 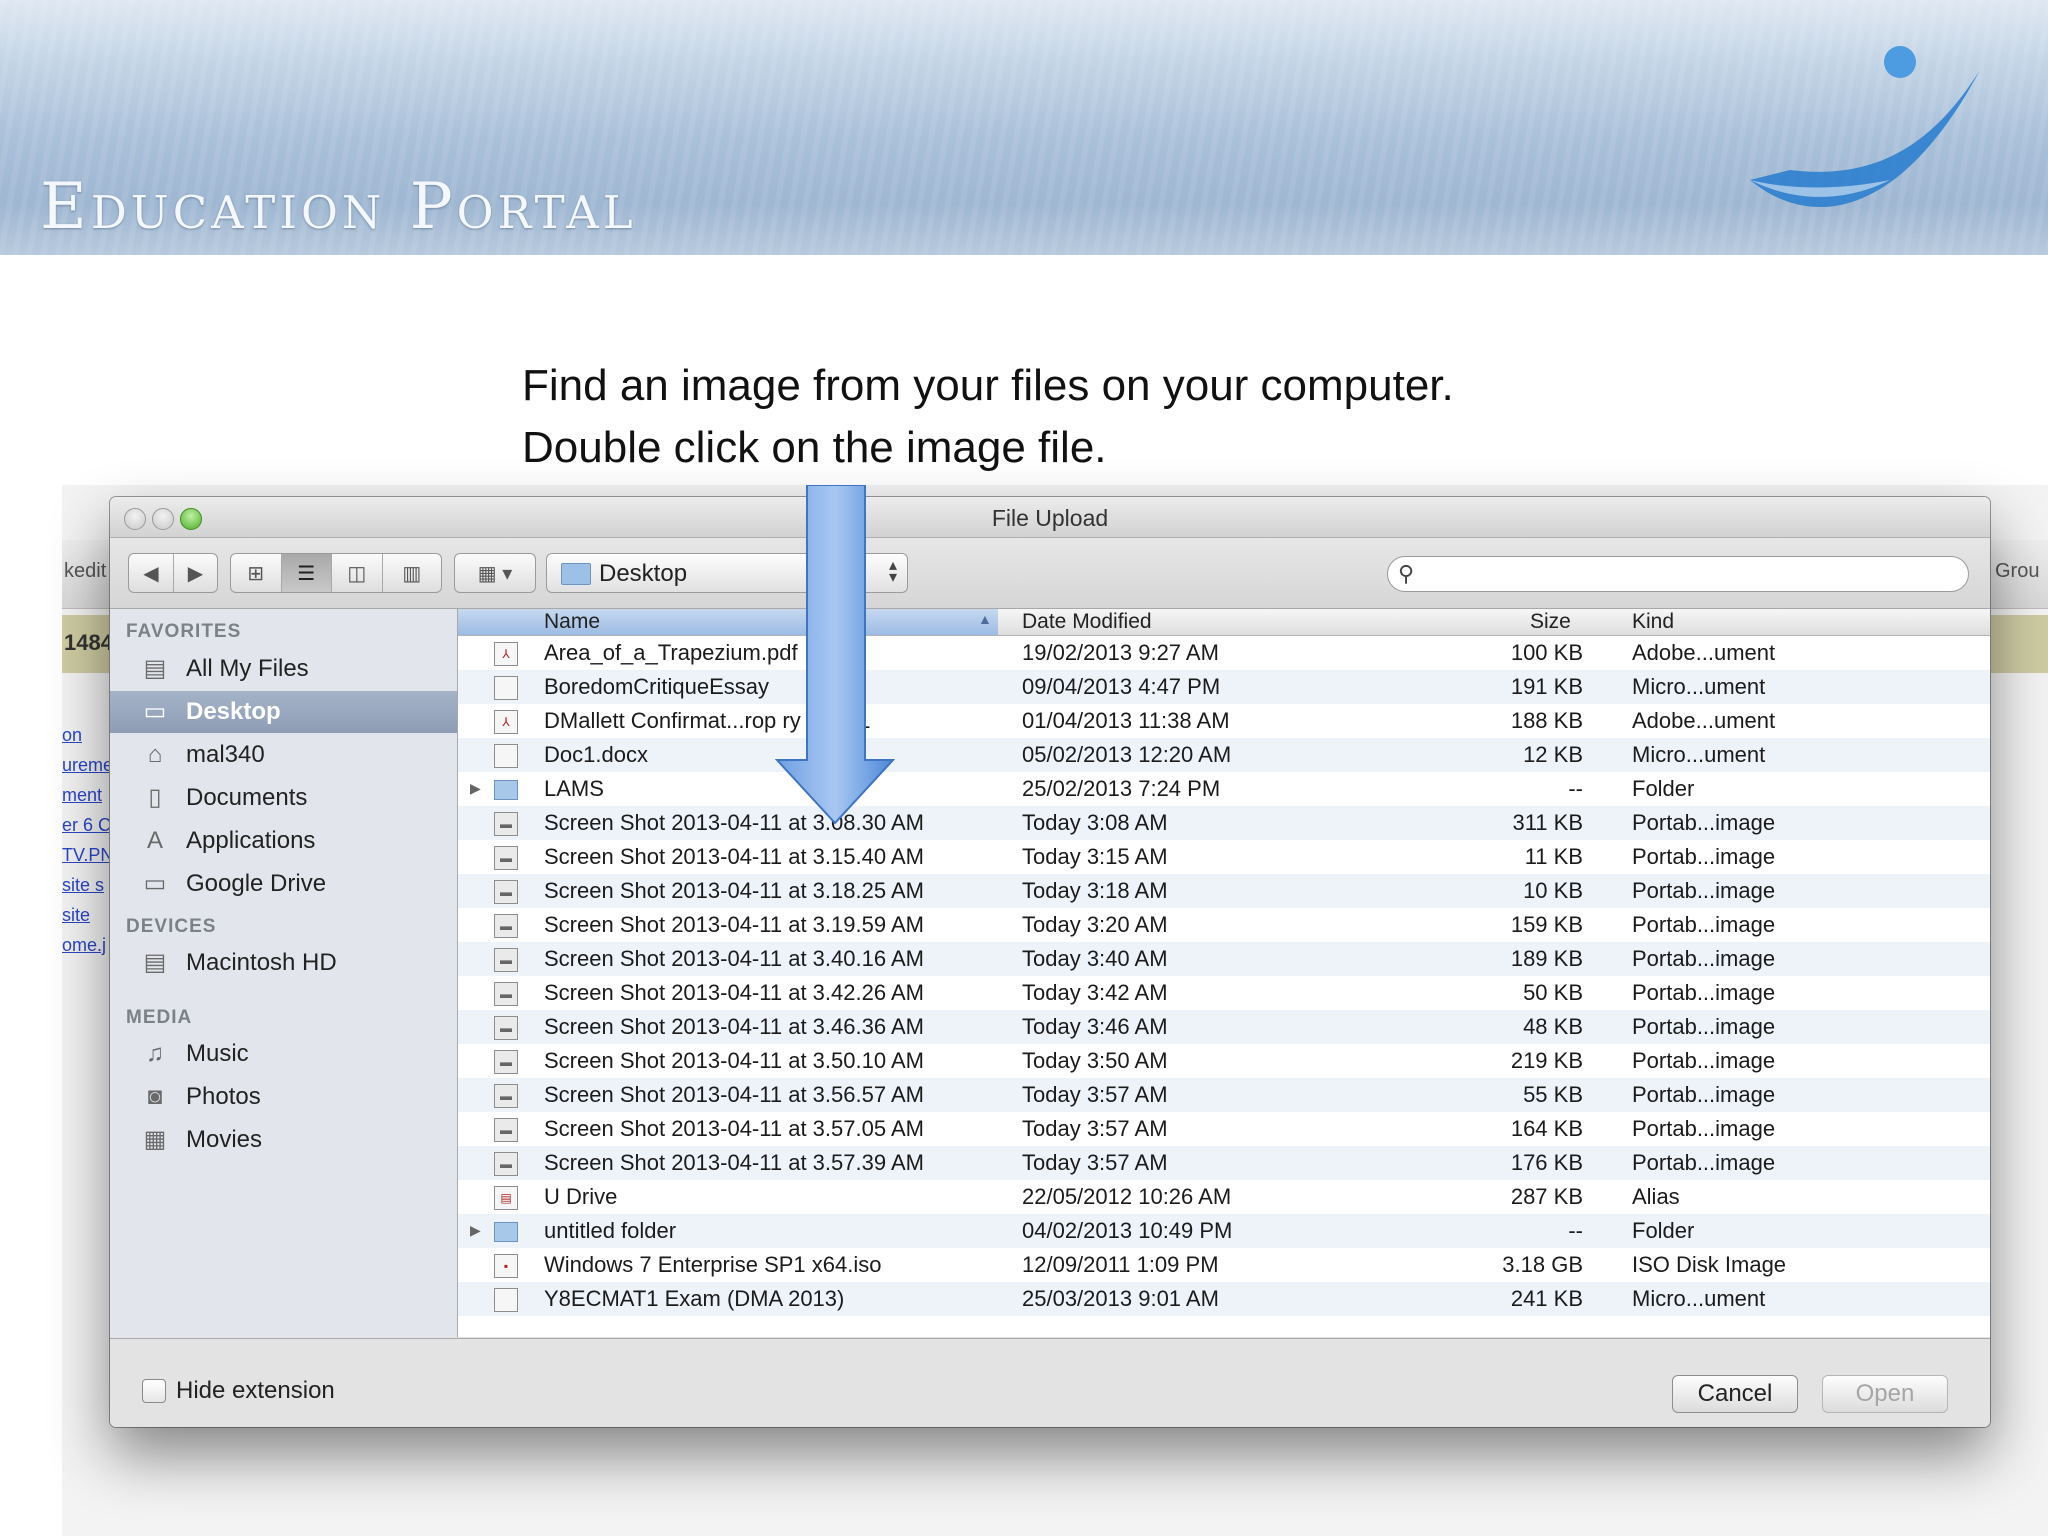 What do you see at coordinates (1095, 1060) in the screenshot?
I see `file-date-modified: Today 3:50 AM` at bounding box center [1095, 1060].